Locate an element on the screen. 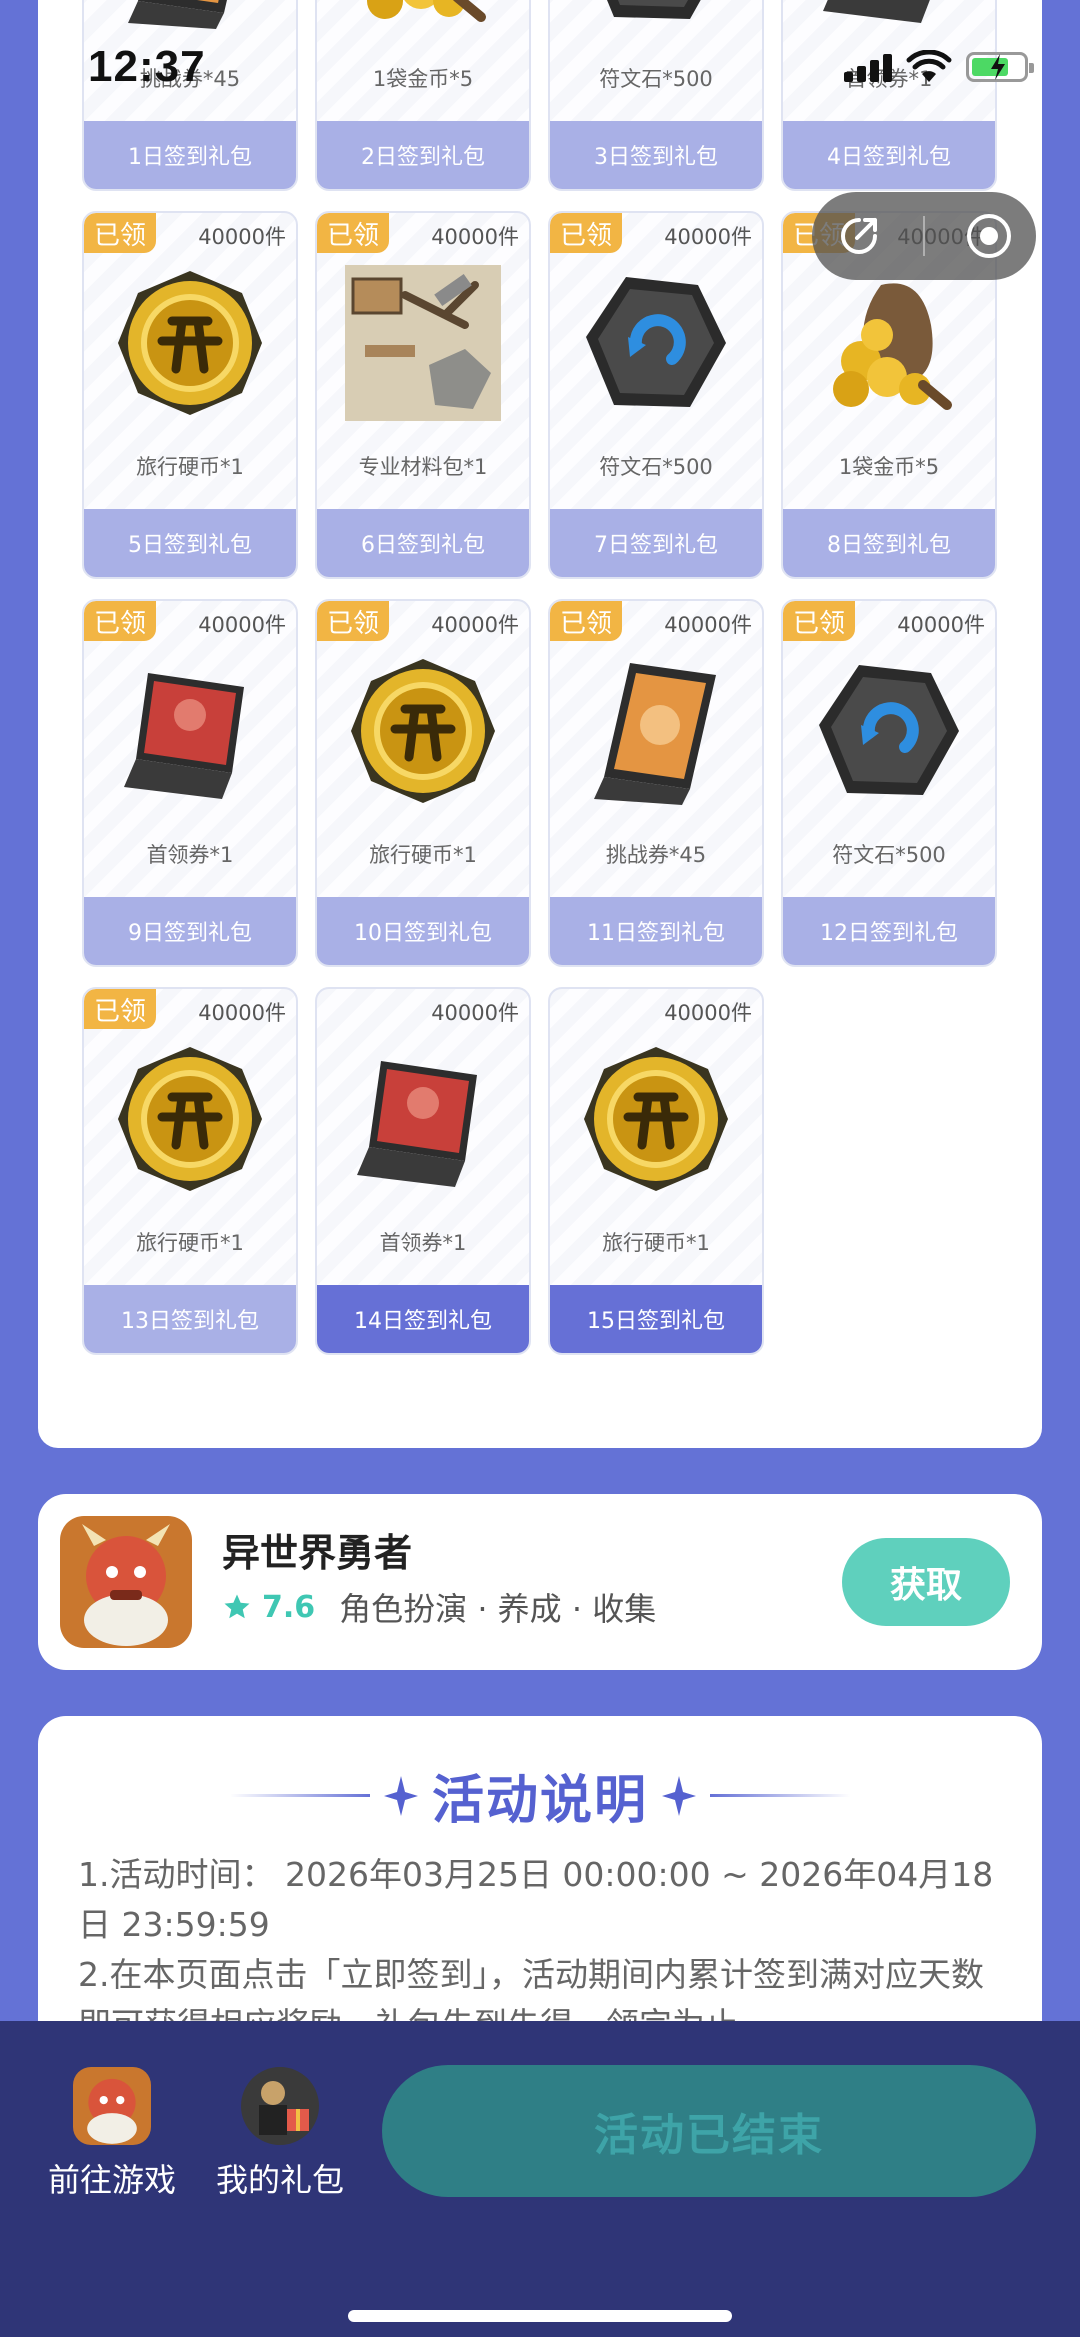 Image resolution: width=1080 pixels, height=2337 pixels. gift-card: 已领 40000件挑战券*45 11日签到礼包 is located at coordinates (656, 783).